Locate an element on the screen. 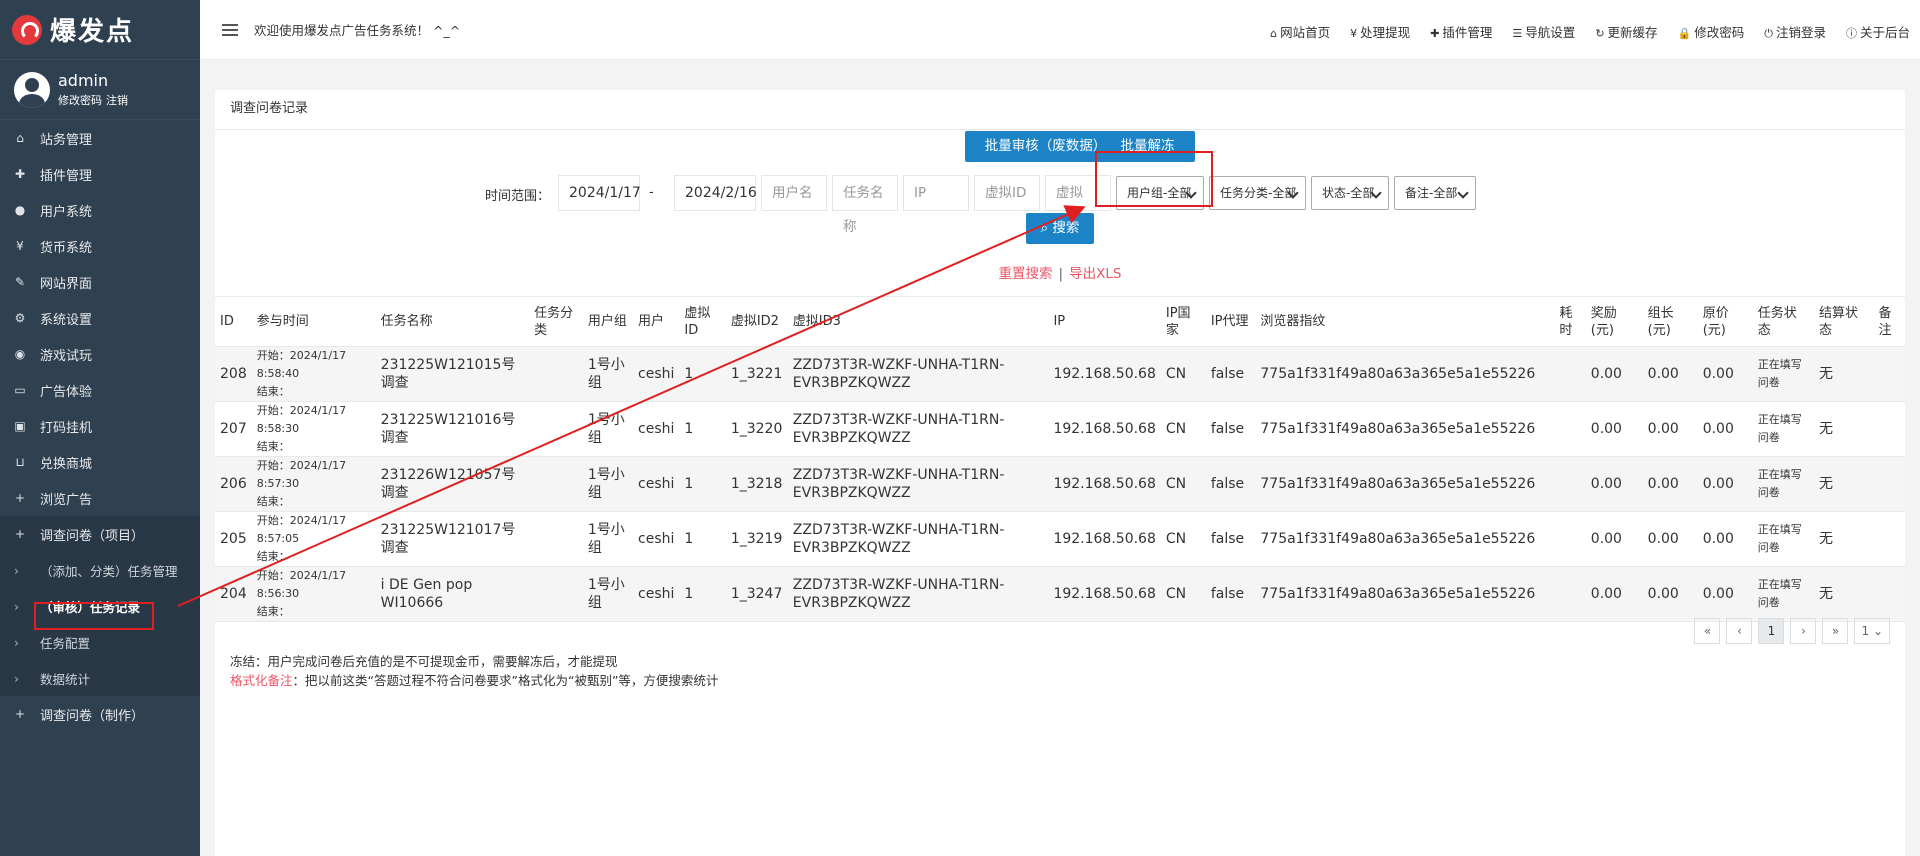  top-links: ⌂ 网站首页 ¥ 处理提现 ✚ 插件管理 ☰ 导航设置 ↻ 更新缓存 🔒 修改密码 ⏻ 注销登录 ⓘ 关于后台 is located at coordinates (1580, 31).